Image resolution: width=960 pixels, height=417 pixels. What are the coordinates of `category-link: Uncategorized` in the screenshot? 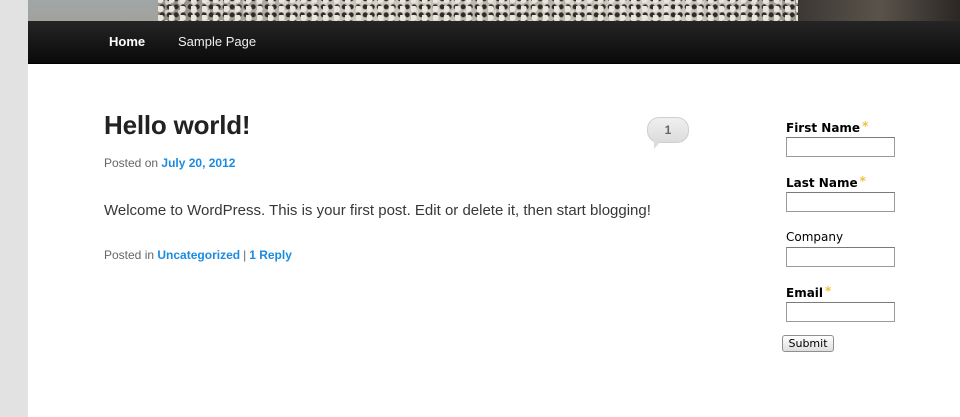 It's located at (198, 255).